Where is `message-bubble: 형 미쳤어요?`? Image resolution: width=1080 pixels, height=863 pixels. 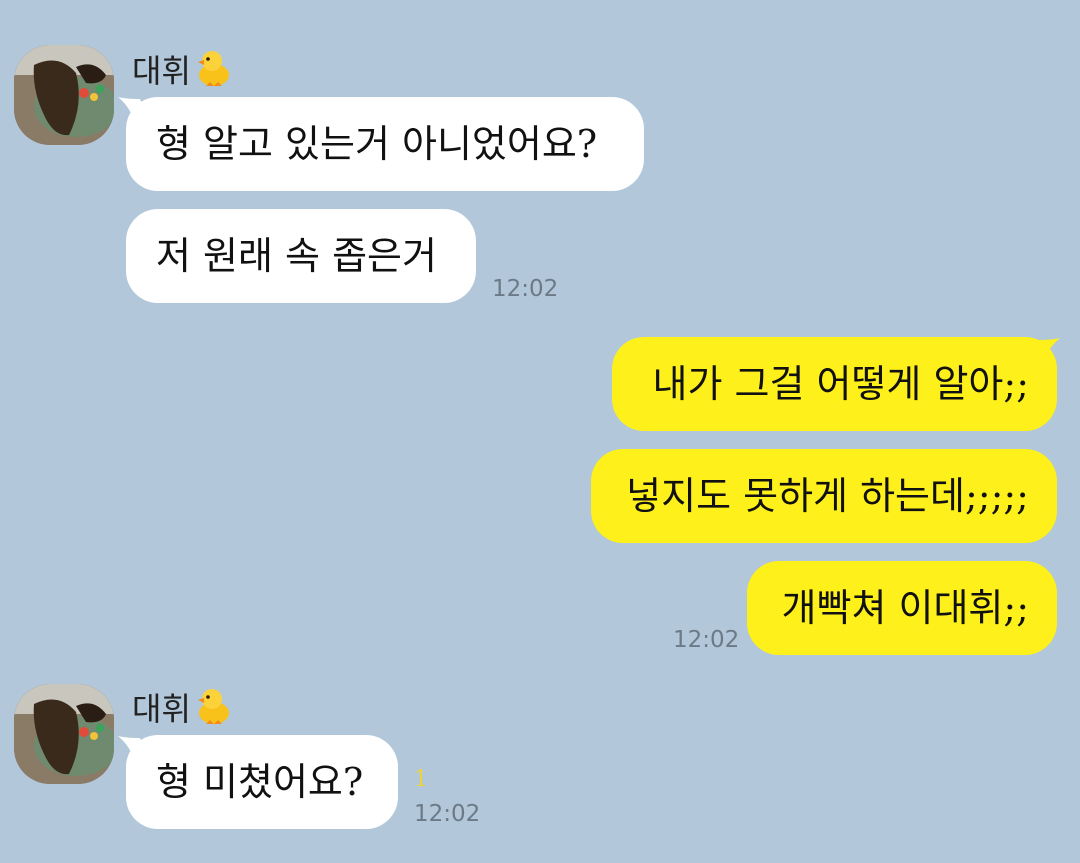 message-bubble: 형 미쳤어요? is located at coordinates (262, 782).